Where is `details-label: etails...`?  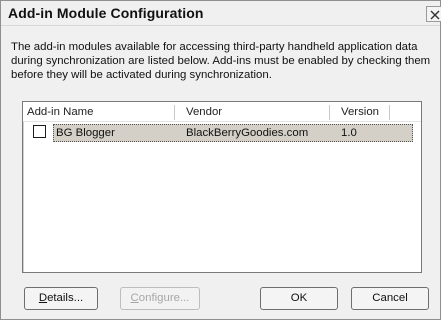
details-label: etails... is located at coordinates (65, 298).